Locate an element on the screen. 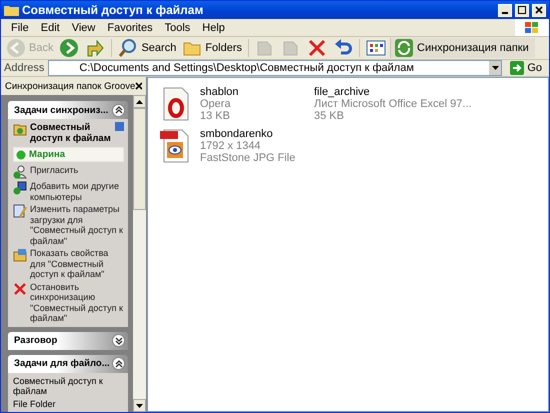  minimize-button is located at coordinates (505, 10).